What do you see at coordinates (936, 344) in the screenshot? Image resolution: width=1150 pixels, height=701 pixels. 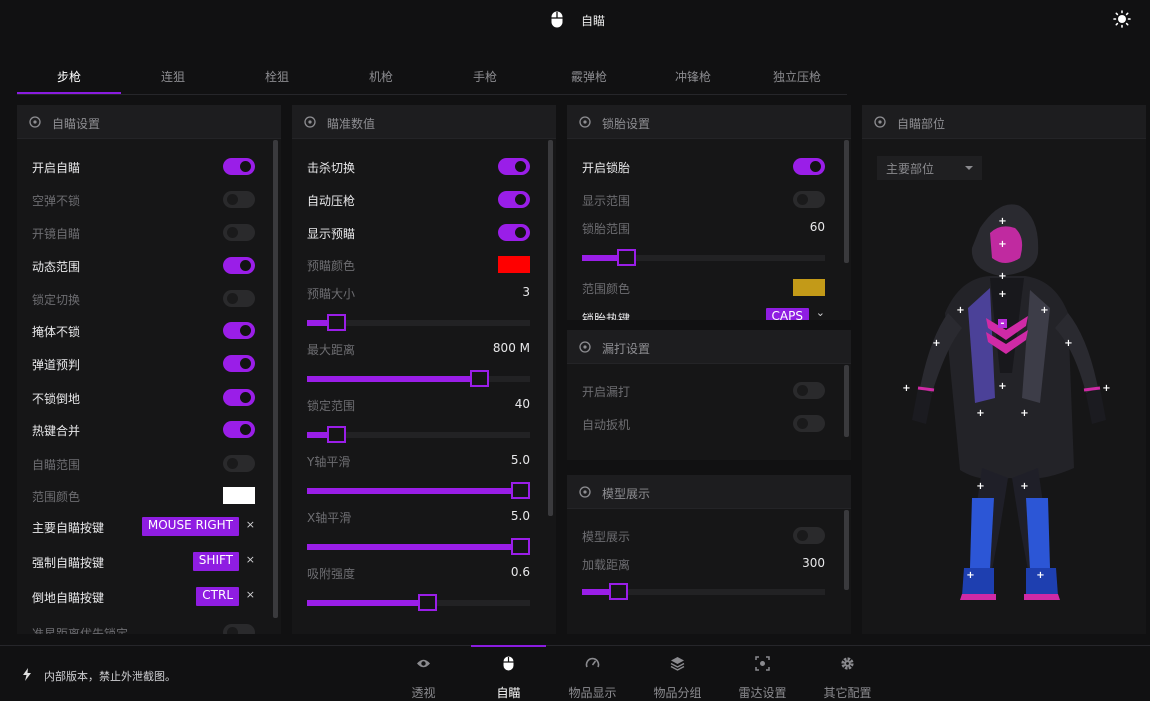 I see `left-elbow-hitpoint: +` at bounding box center [936, 344].